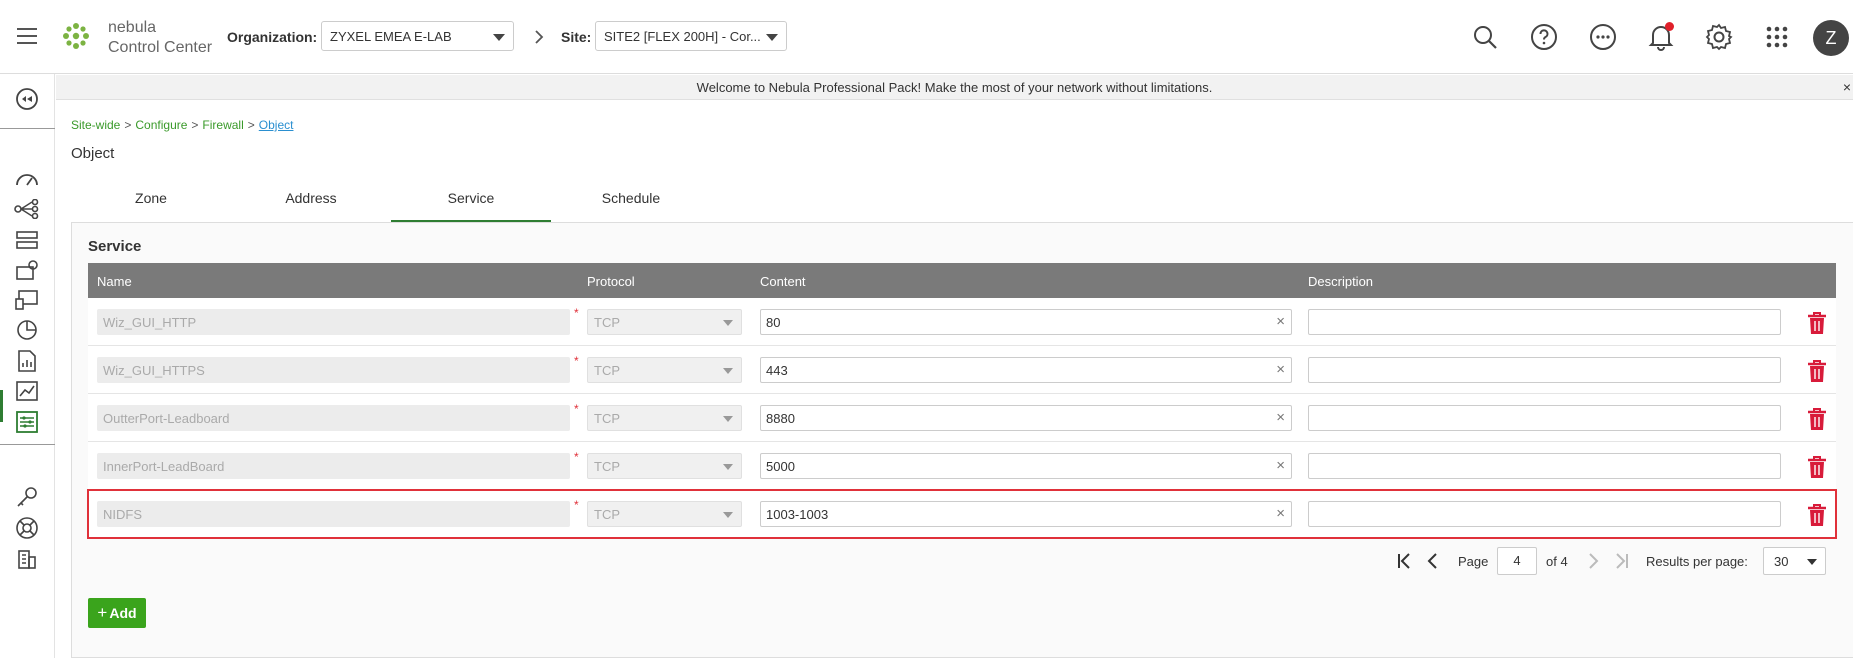  What do you see at coordinates (276, 125) in the screenshot?
I see `breadcrumb-object: Object` at bounding box center [276, 125].